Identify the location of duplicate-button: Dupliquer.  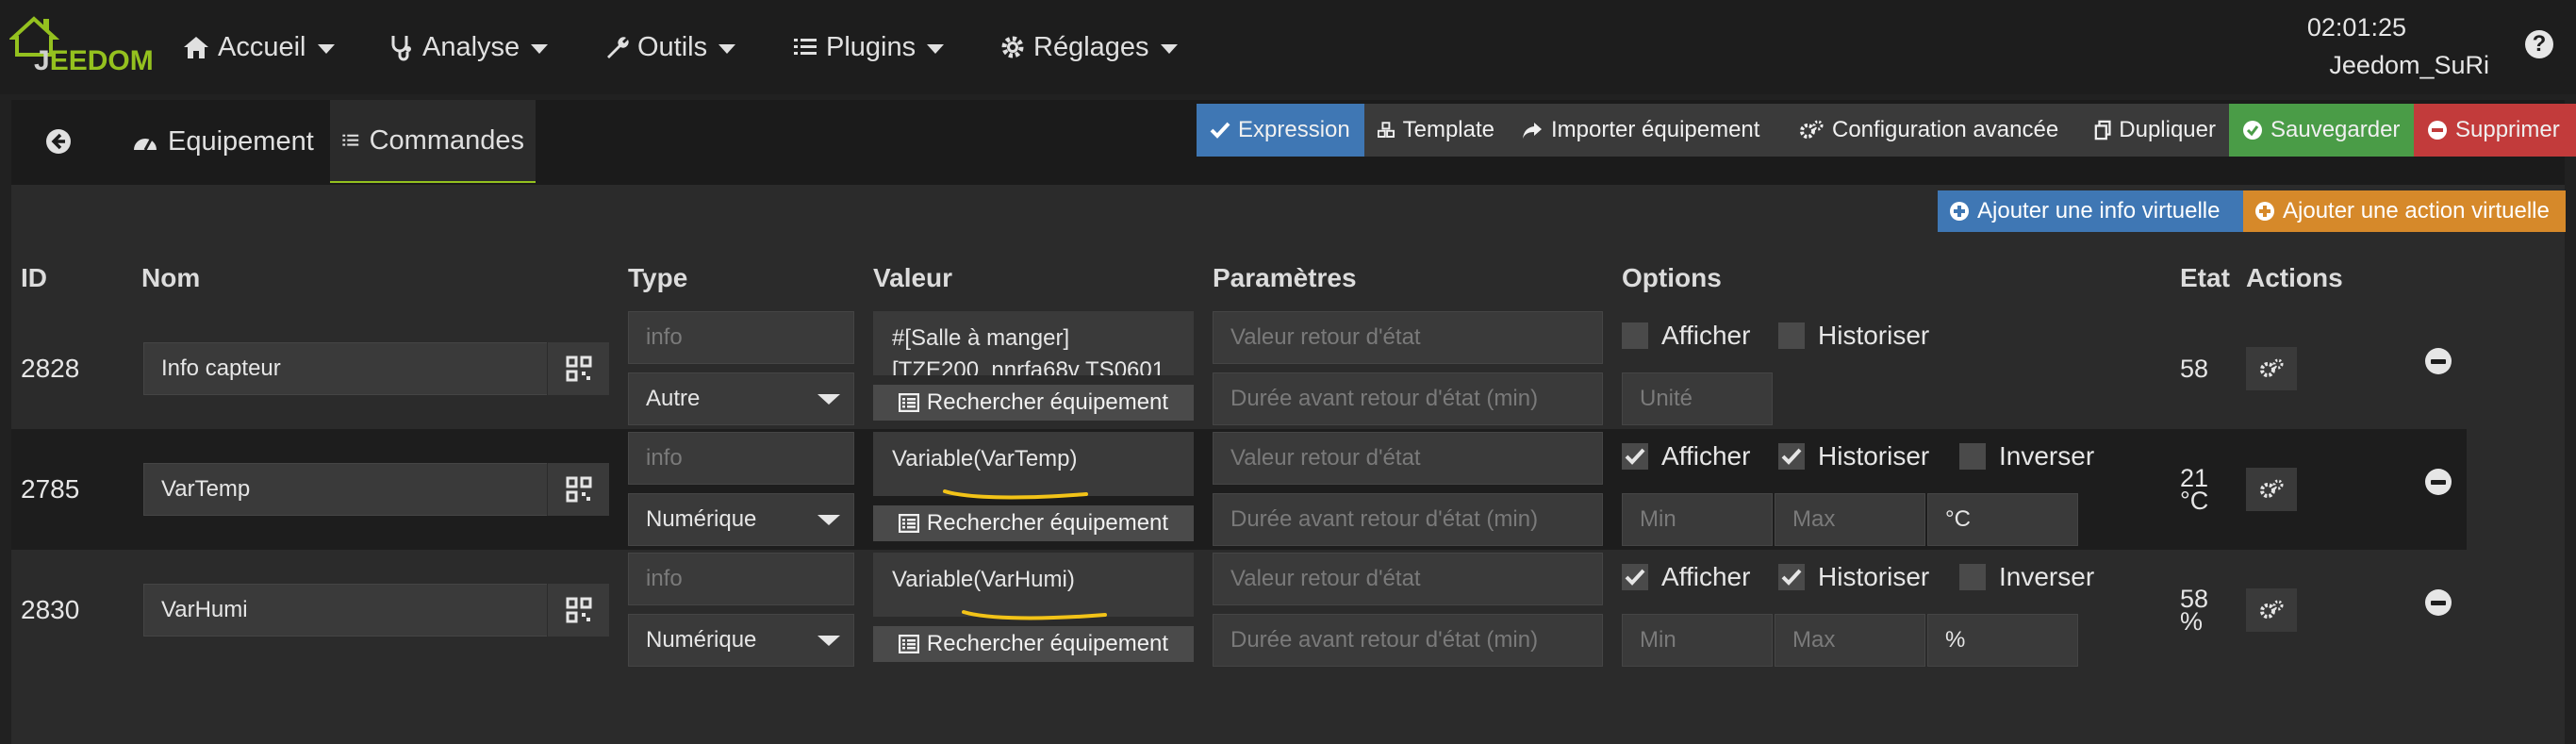
(2155, 130).